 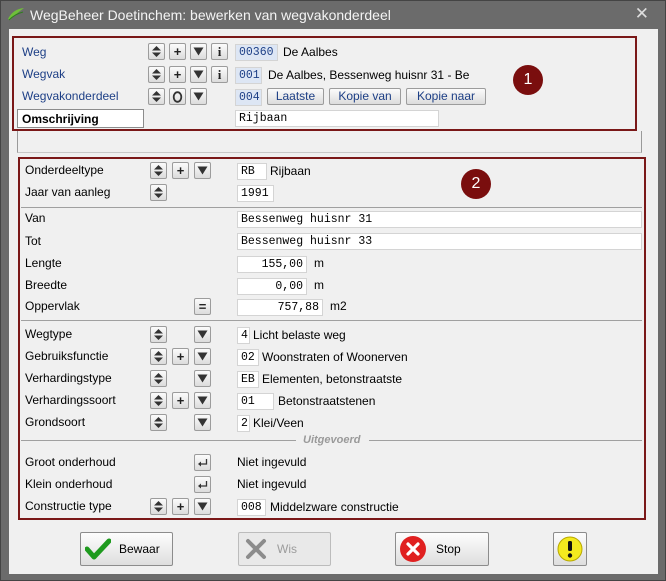 What do you see at coordinates (43, 263) in the screenshot?
I see `lengte-label: Lengte` at bounding box center [43, 263].